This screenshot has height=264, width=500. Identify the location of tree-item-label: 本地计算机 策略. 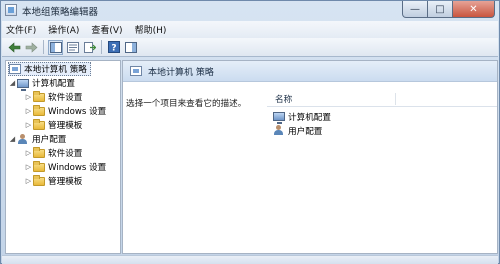
(55, 70).